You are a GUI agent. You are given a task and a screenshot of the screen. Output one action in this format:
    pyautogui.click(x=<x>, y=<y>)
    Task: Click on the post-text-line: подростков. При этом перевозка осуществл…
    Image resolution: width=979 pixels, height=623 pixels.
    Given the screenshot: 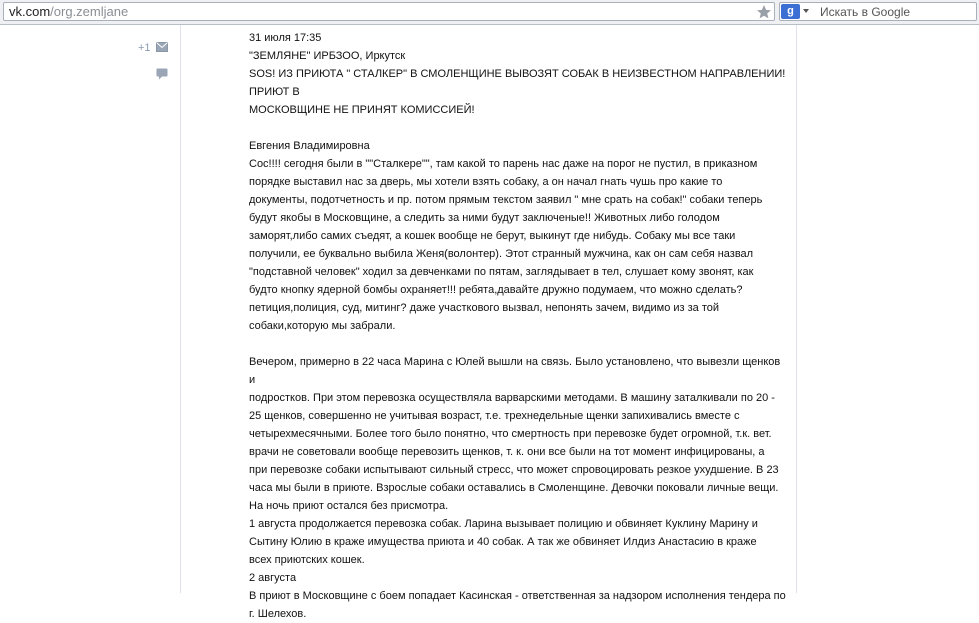 What is the action you would take?
    pyautogui.click(x=512, y=398)
    